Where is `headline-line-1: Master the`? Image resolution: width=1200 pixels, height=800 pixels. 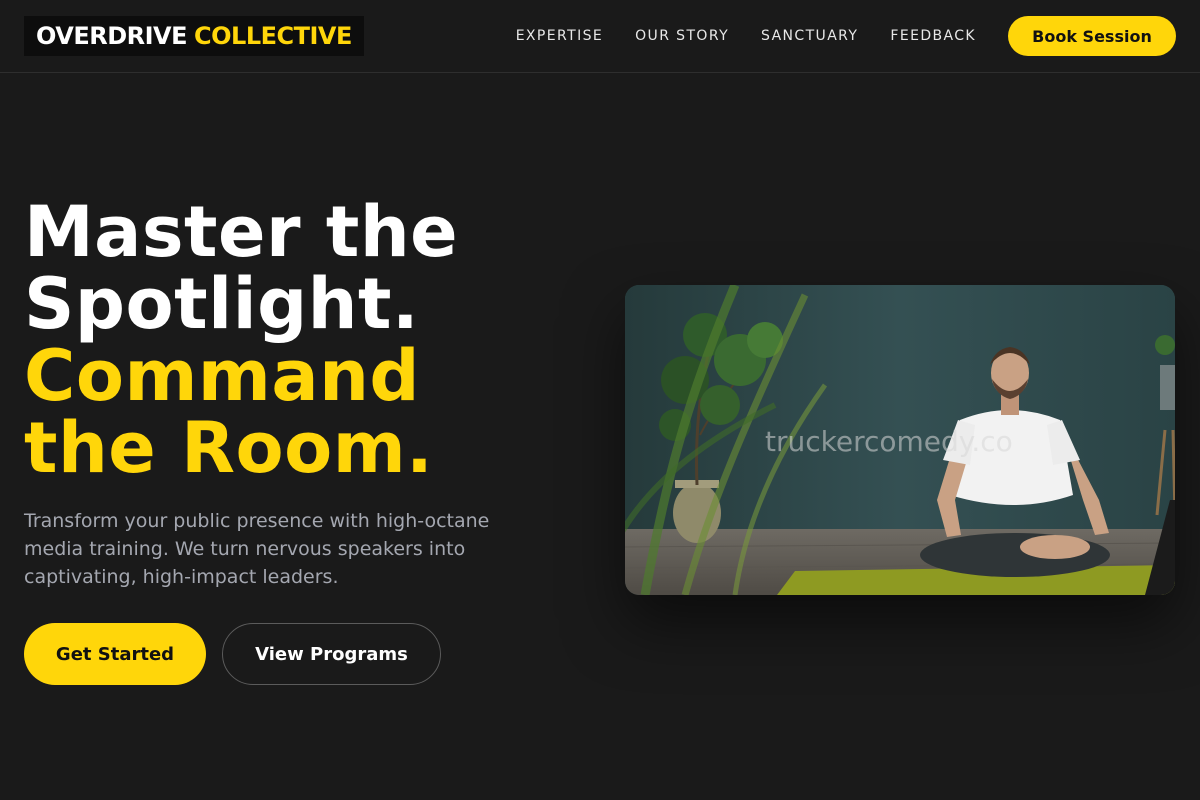
headline-line-1: Master the is located at coordinates (241, 232).